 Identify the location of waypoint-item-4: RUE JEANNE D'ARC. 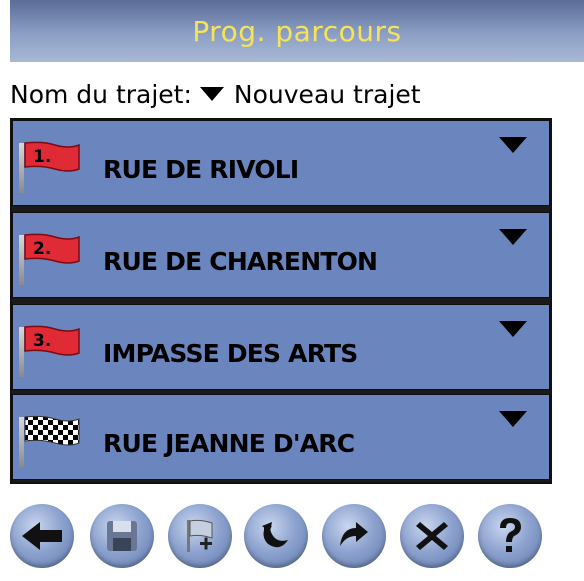
(281, 437).